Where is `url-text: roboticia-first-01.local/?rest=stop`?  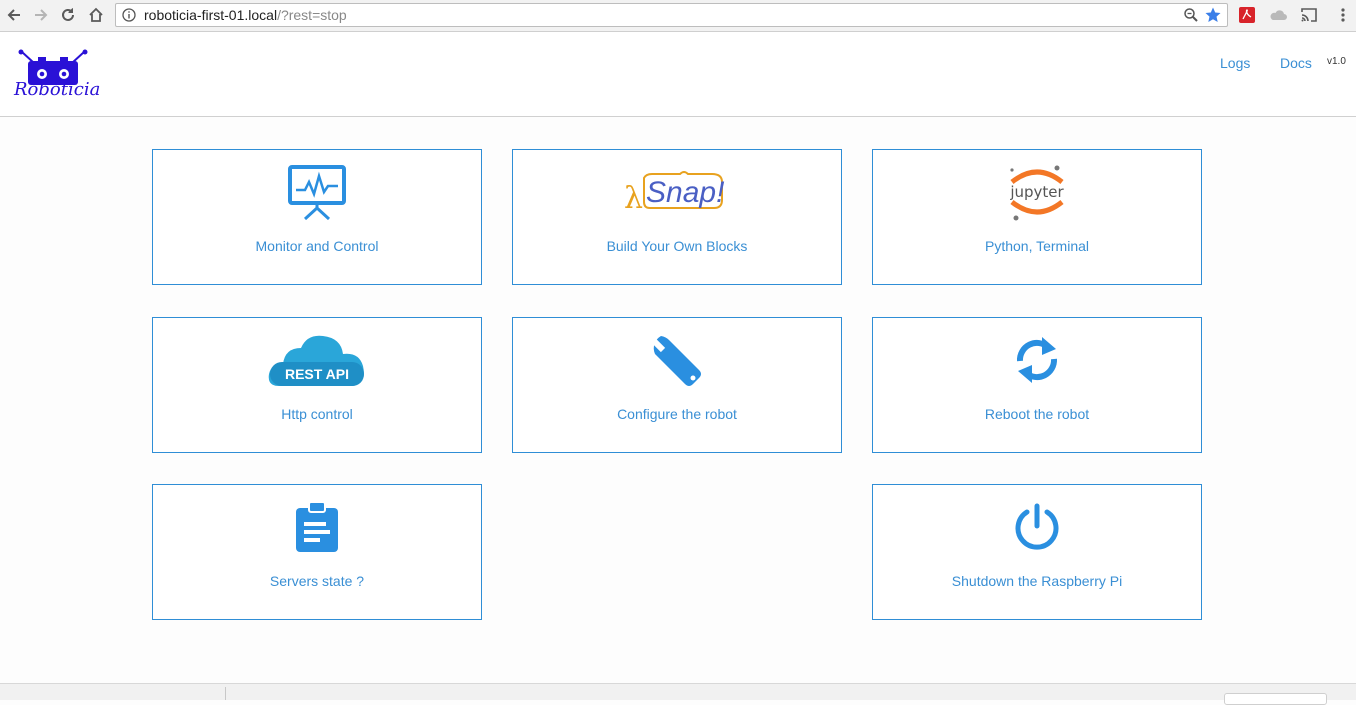 url-text: roboticia-first-01.local/?rest=stop is located at coordinates (245, 15).